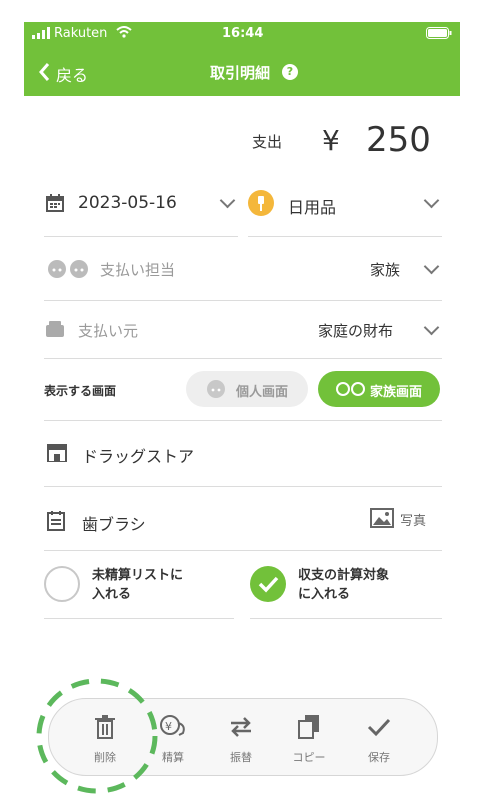  What do you see at coordinates (241, 727) in the screenshot?
I see `swap-arrows-icon` at bounding box center [241, 727].